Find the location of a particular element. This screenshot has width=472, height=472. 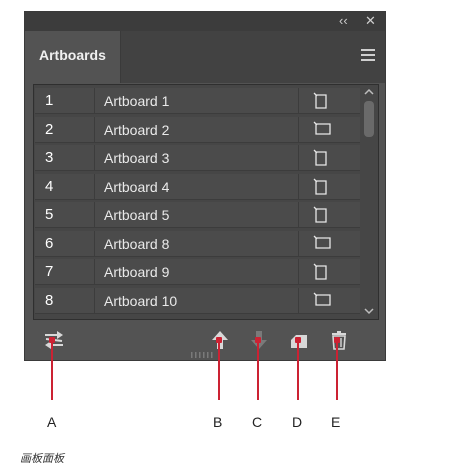

artboard-number-cell: 4 is located at coordinates (65, 186).